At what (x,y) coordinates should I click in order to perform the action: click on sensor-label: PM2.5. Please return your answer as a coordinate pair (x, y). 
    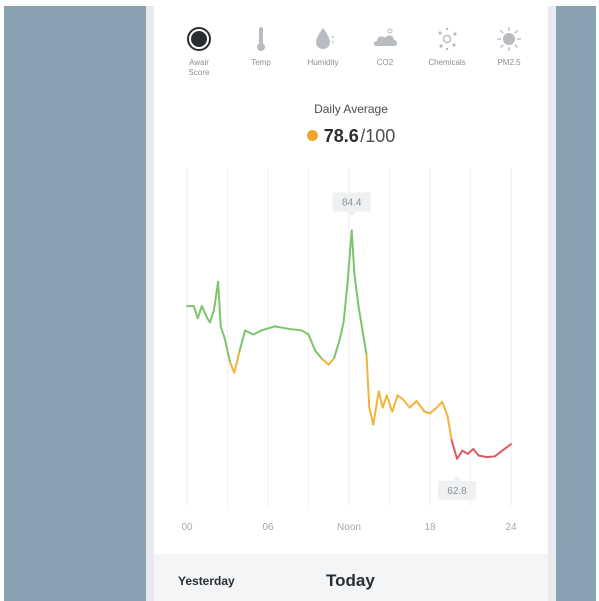
    Looking at the image, I should click on (509, 62).